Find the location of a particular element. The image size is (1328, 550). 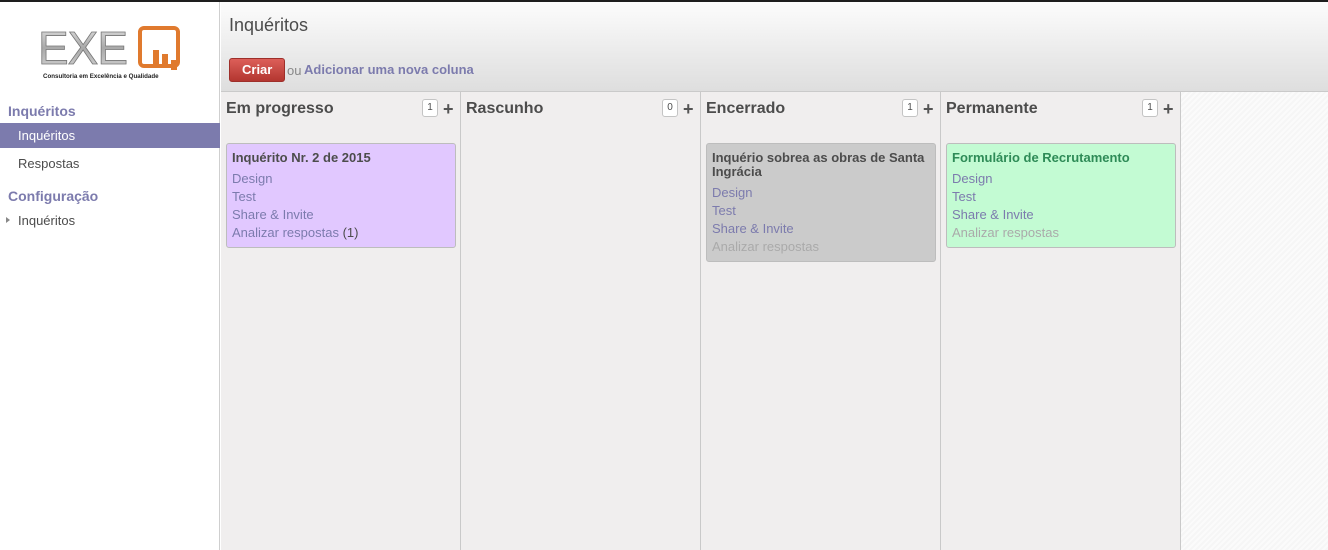

triangle-right-icon is located at coordinates (8, 220).